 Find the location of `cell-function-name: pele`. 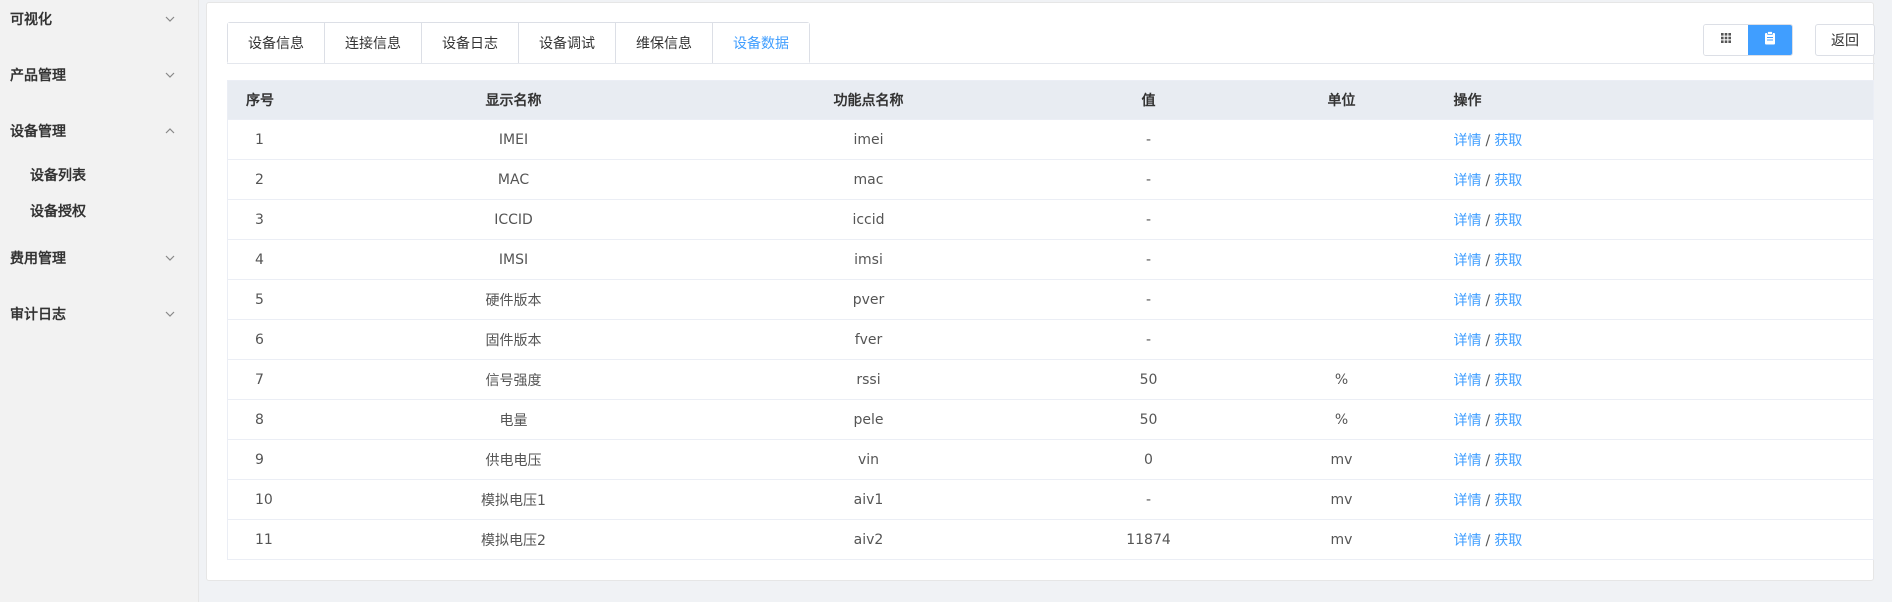

cell-function-name: pele is located at coordinates (868, 419).